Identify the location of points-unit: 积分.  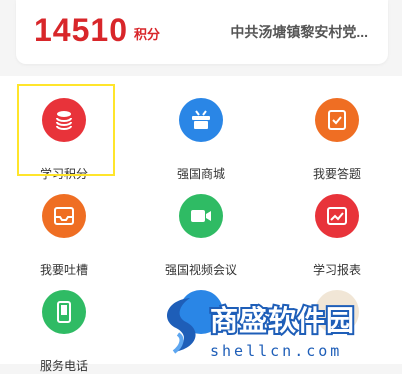
(146, 34).